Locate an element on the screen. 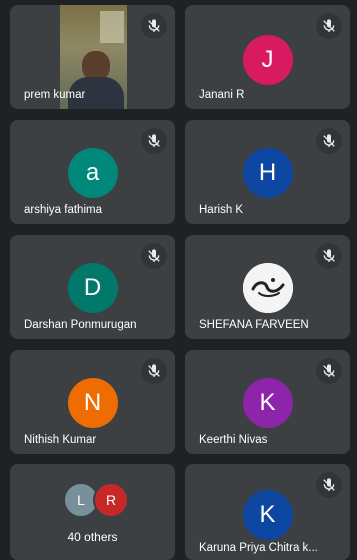  avatar: J is located at coordinates (267, 60).